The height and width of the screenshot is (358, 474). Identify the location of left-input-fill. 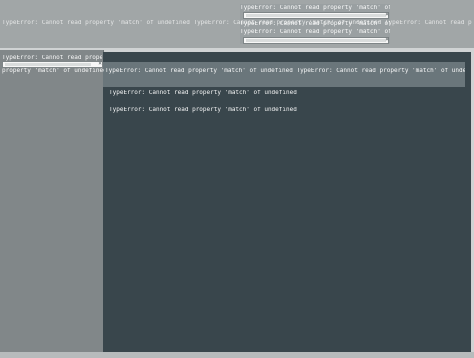
(48, 64).